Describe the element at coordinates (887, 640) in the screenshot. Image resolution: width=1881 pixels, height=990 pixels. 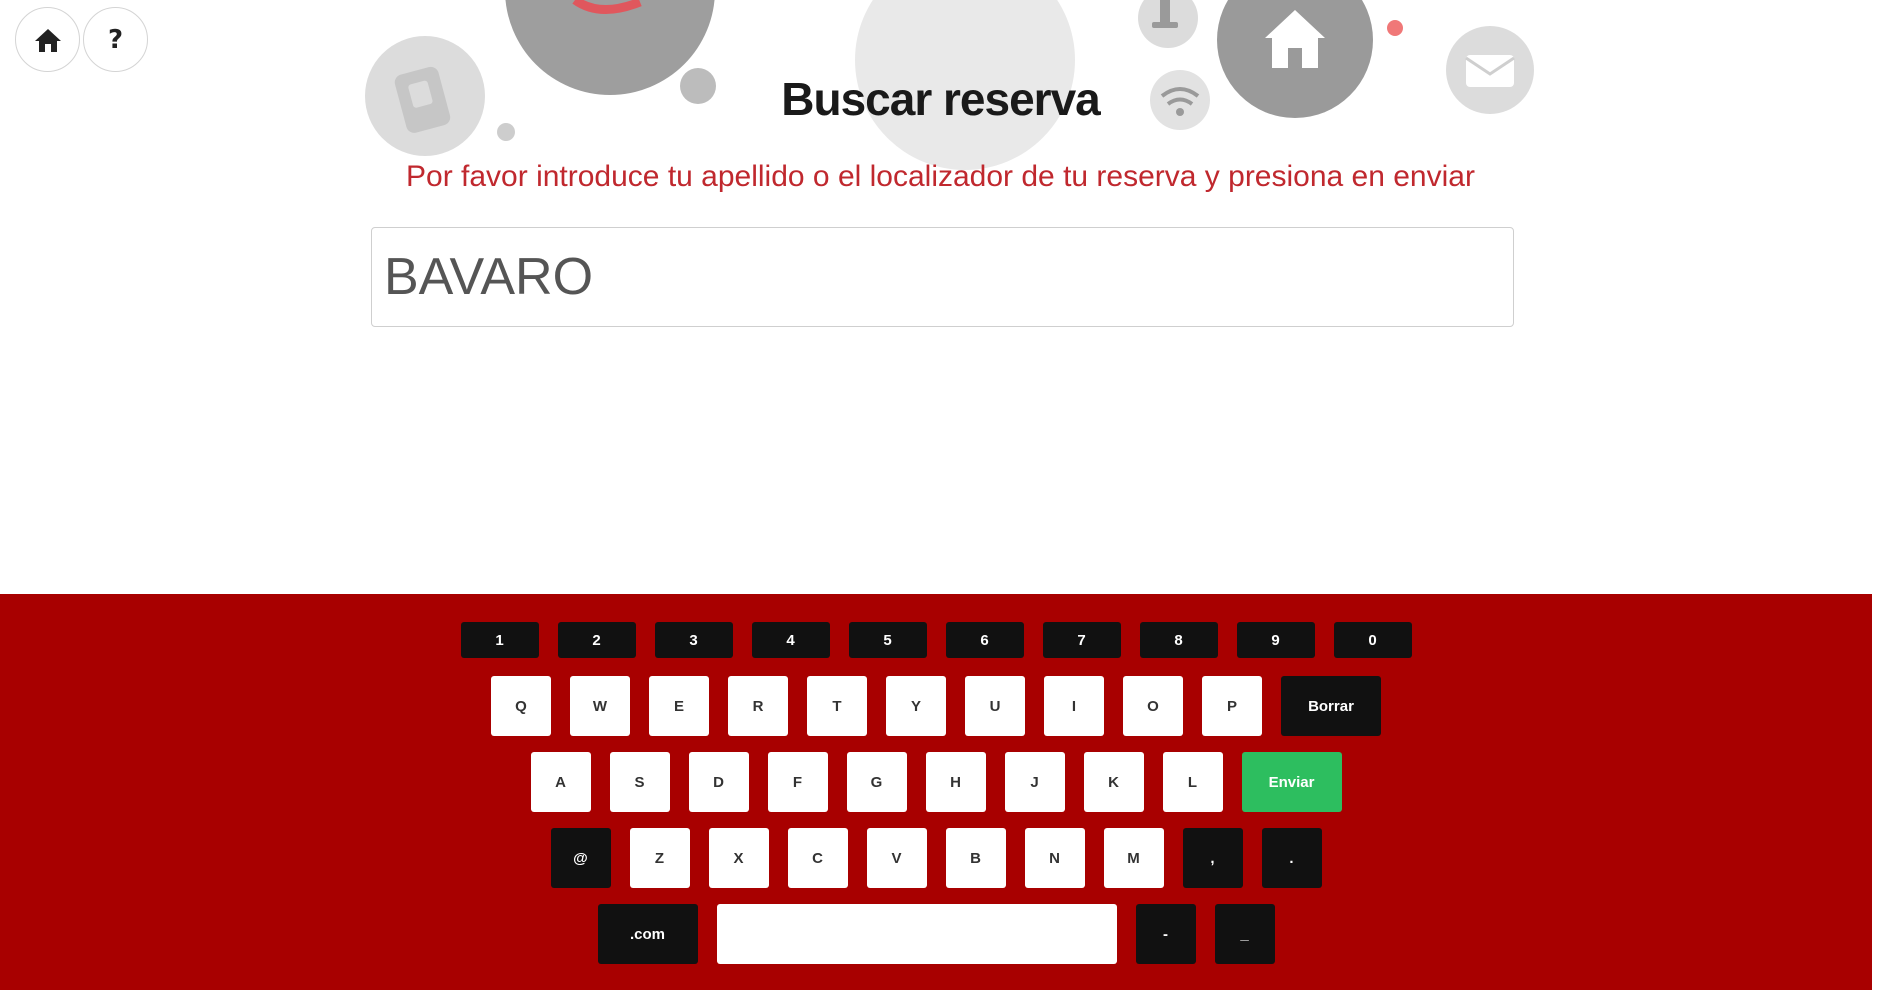
I see `key-5: 5` at that location.